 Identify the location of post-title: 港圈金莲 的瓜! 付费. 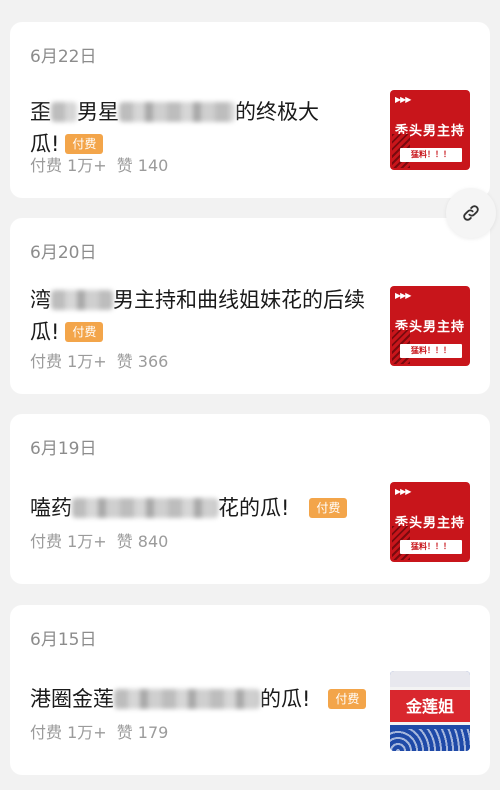
(205, 699).